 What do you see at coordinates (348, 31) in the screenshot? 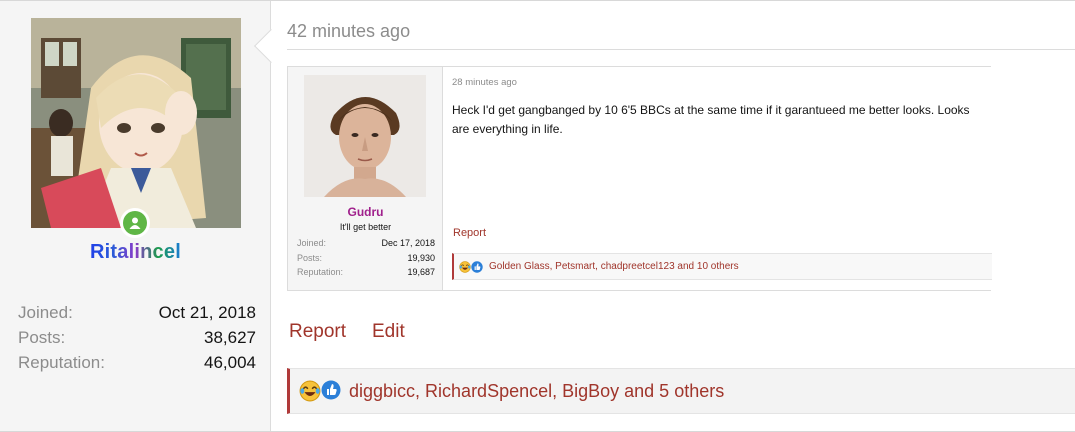
I see `post-timestamp: 42 minutes ago` at bounding box center [348, 31].